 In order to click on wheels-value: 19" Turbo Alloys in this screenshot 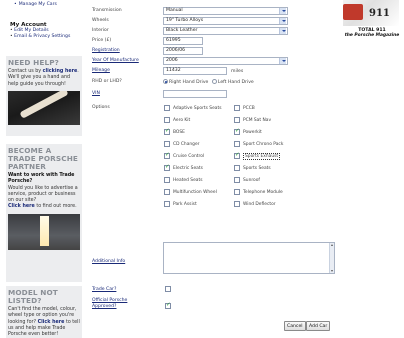, I will do `click(185, 20)`.